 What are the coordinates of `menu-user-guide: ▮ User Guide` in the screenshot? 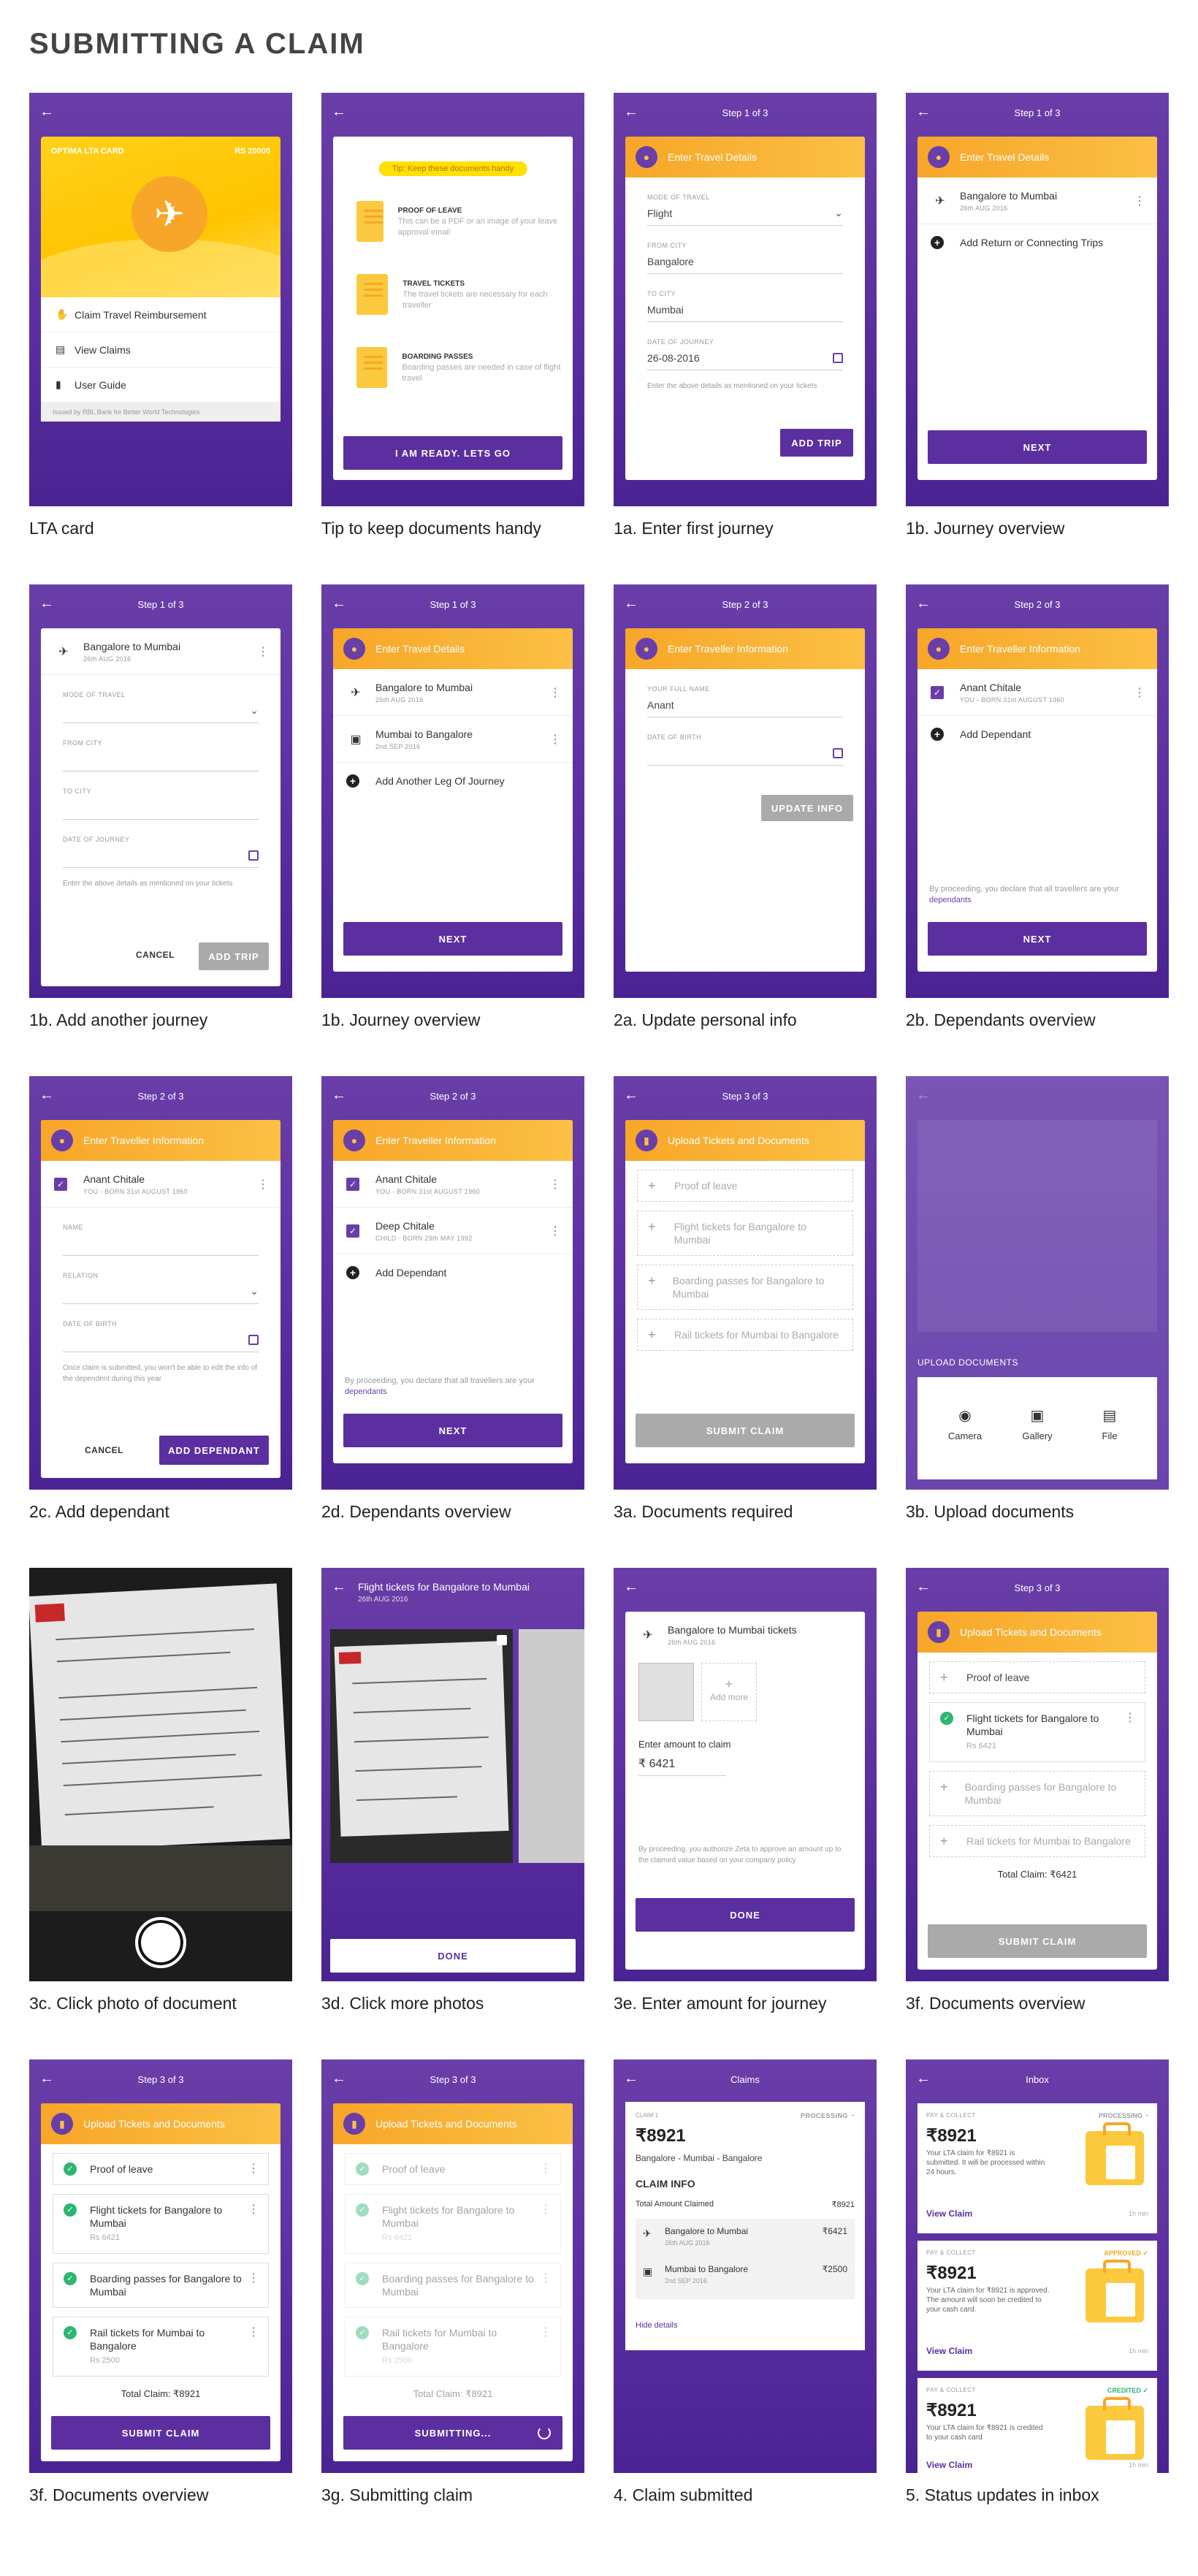 It's located at (161, 385).